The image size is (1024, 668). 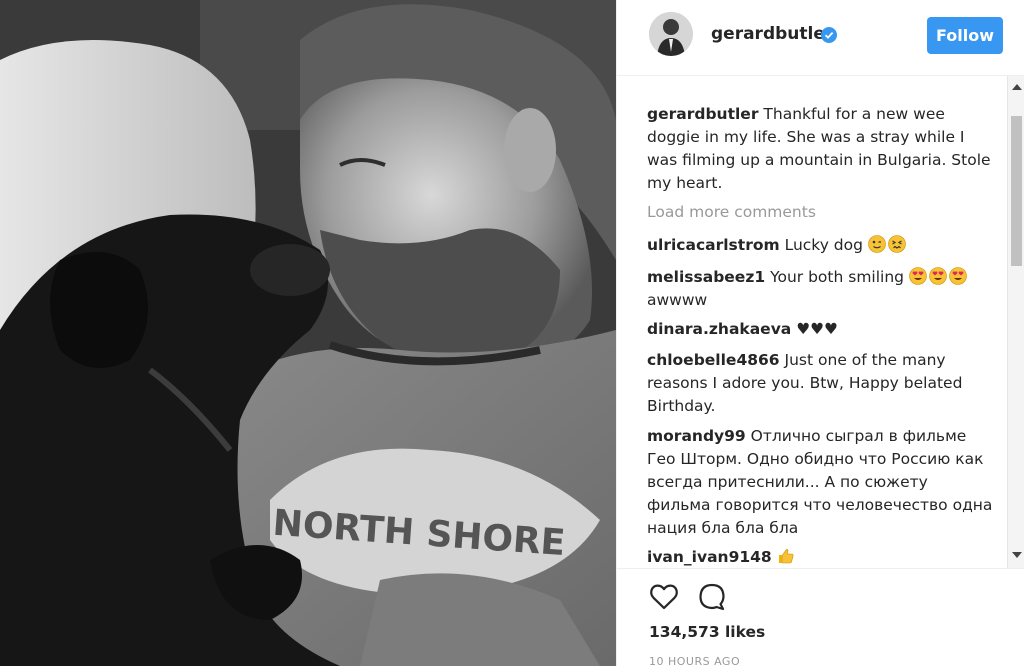 I want to click on post-actions: 134,573 likes 10 HOURS AGO, so click(x=820, y=618).